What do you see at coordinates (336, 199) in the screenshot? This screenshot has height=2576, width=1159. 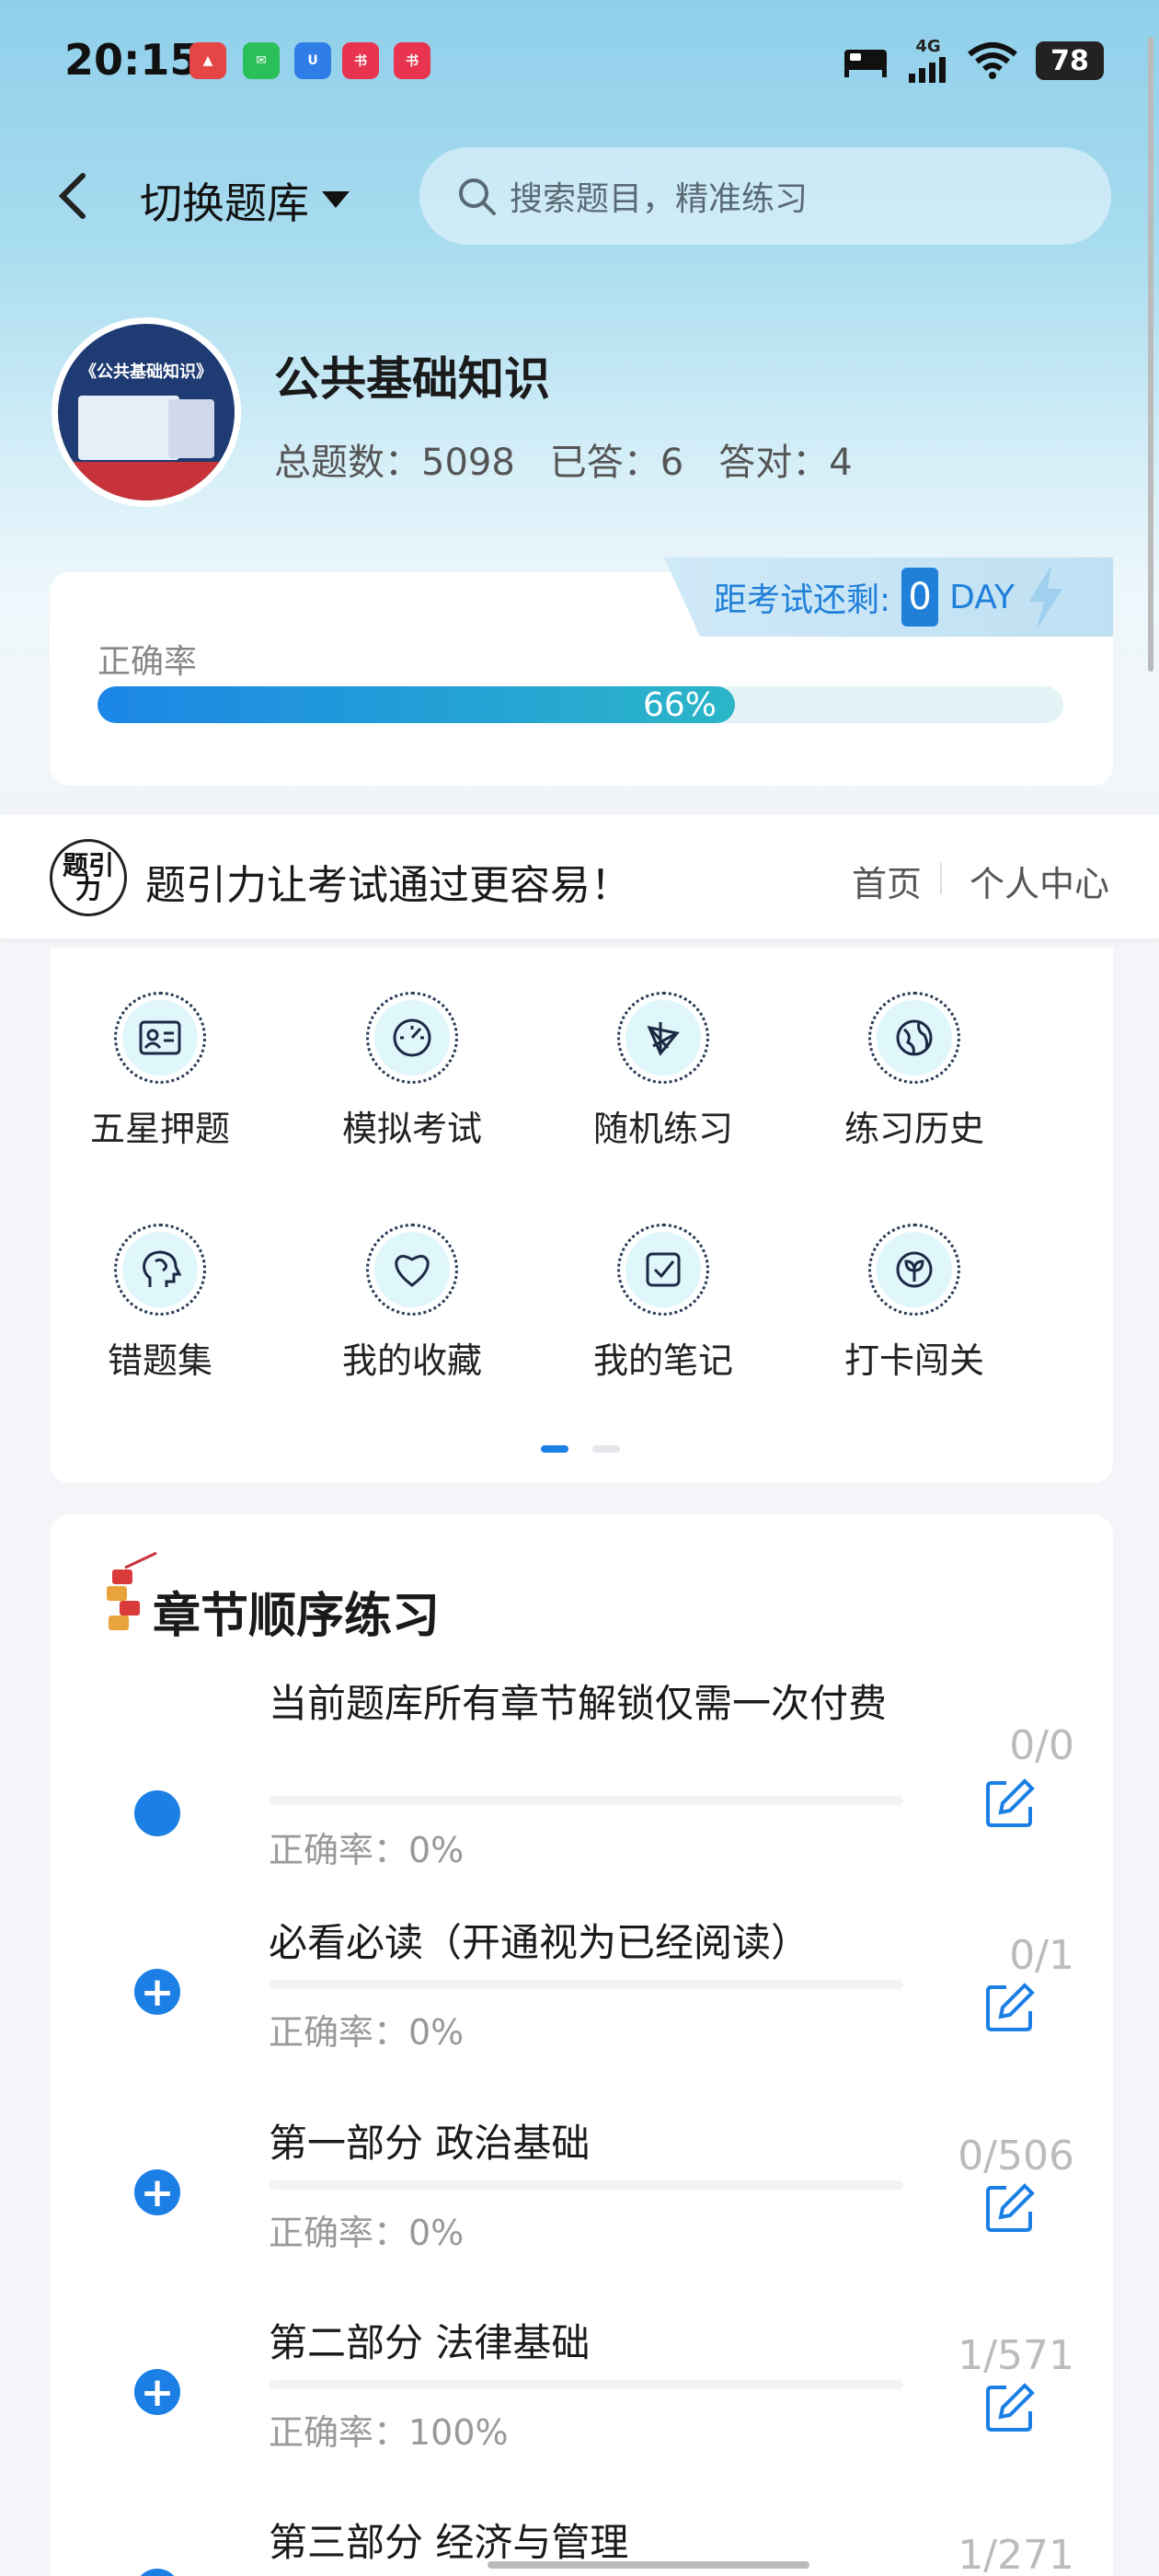 I see `caret-down-icon` at bounding box center [336, 199].